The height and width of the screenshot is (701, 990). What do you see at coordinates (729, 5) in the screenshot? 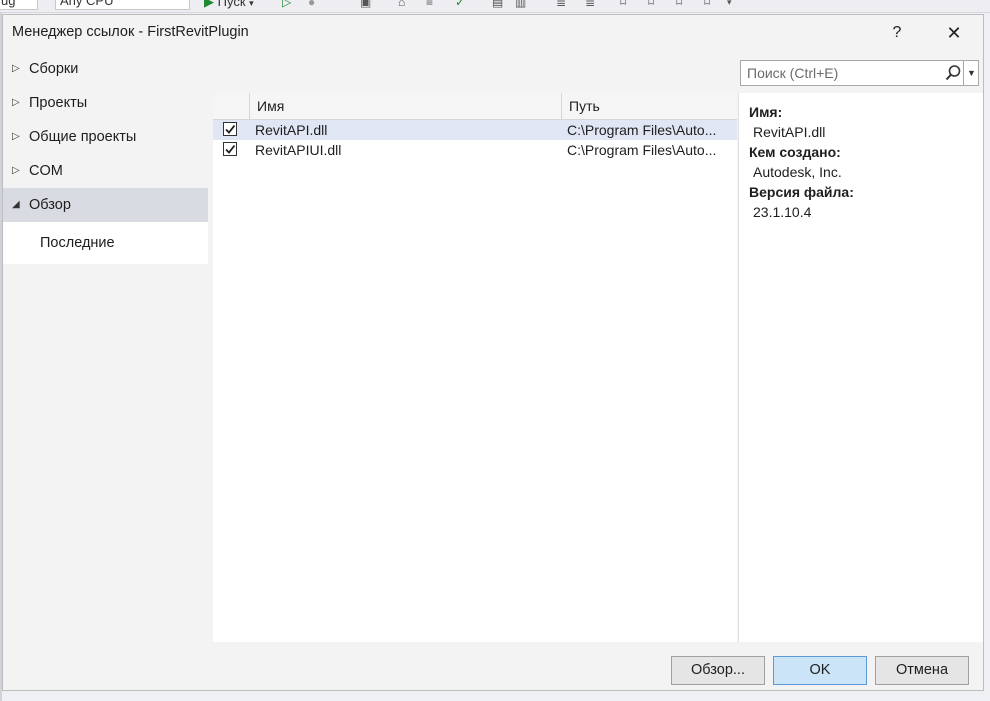
I see `toolbar-overflow-icon: ▾` at bounding box center [729, 5].